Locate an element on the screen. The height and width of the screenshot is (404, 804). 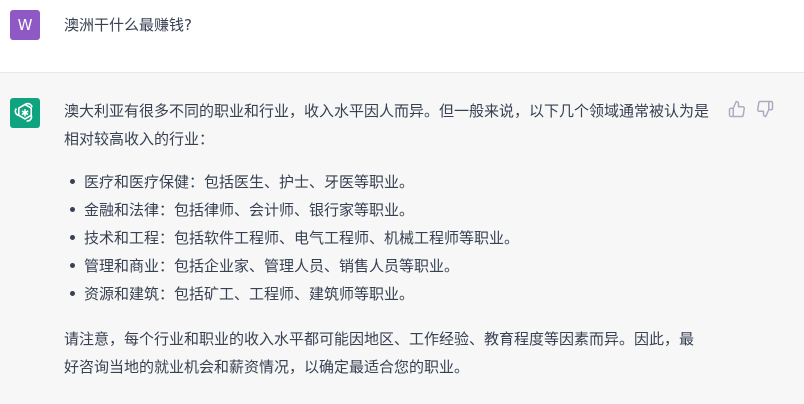
list-item-text: 技术和工程：包括软件工程师、电气工程师、机械工程师等职业。 is located at coordinates (302, 238).